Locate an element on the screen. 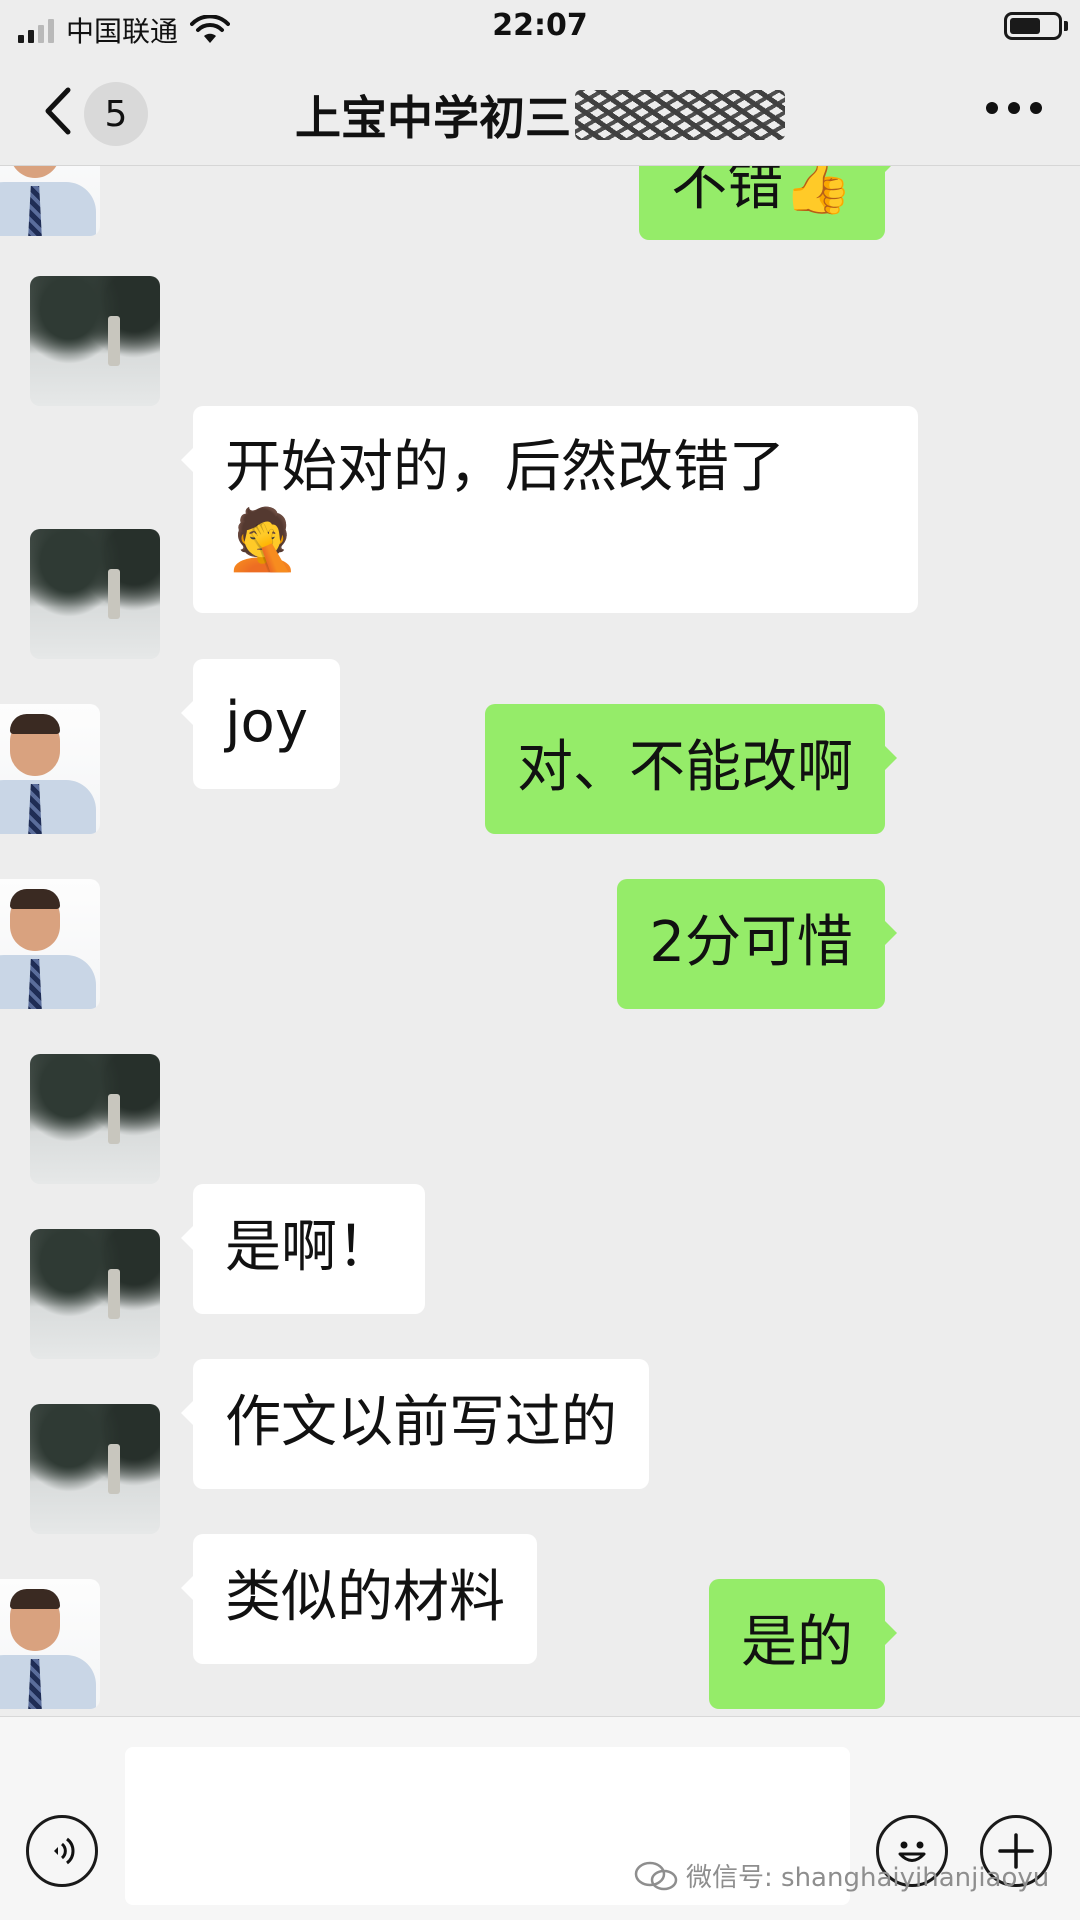 This screenshot has height=1920, width=1080. watermark: 微信号: shanghaiyihanjiaoyu is located at coordinates (840, 1875).